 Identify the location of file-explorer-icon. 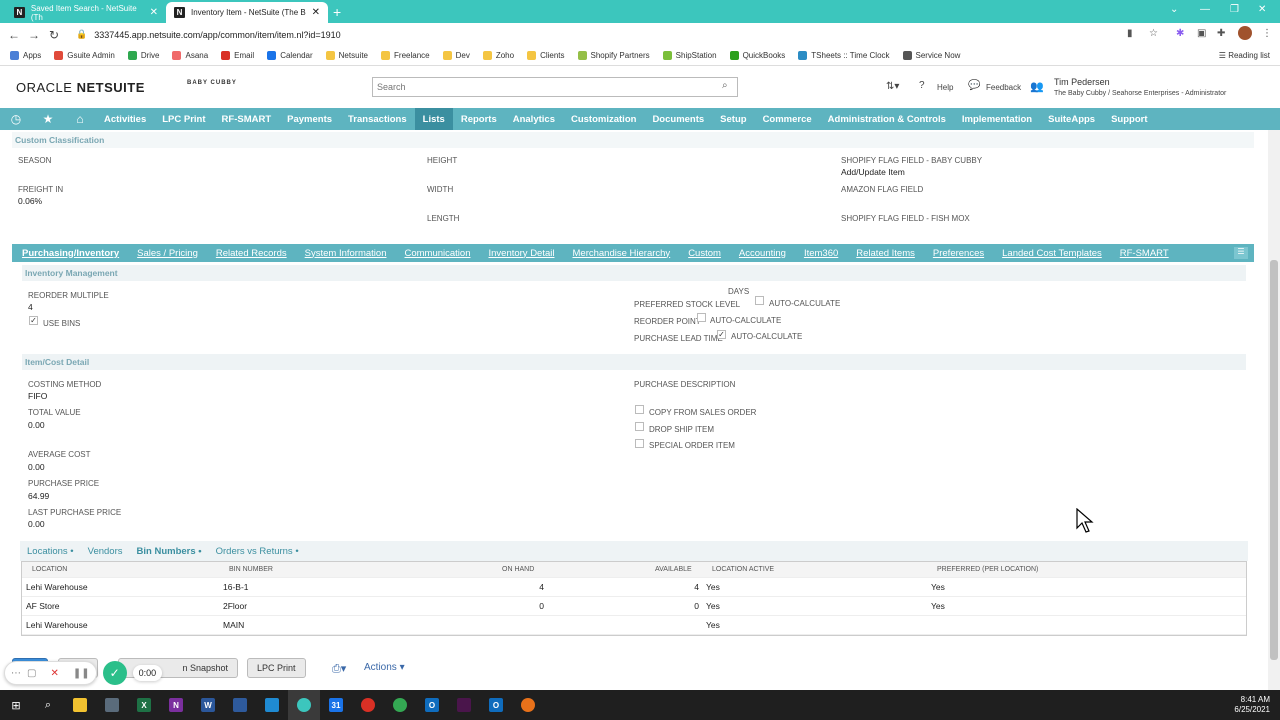
(80, 705).